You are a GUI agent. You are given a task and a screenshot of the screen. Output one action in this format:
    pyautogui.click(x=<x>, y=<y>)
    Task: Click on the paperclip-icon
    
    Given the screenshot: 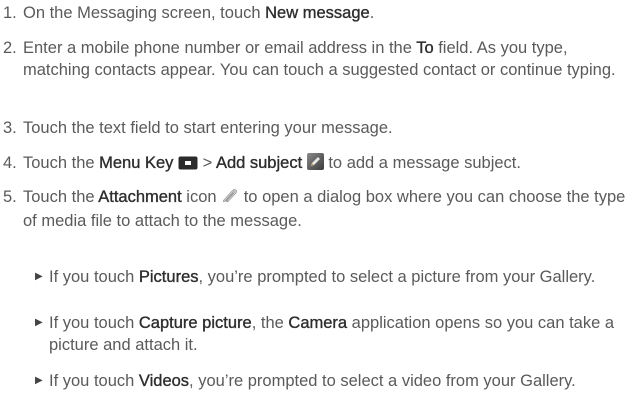 What is the action you would take?
    pyautogui.click(x=230, y=198)
    